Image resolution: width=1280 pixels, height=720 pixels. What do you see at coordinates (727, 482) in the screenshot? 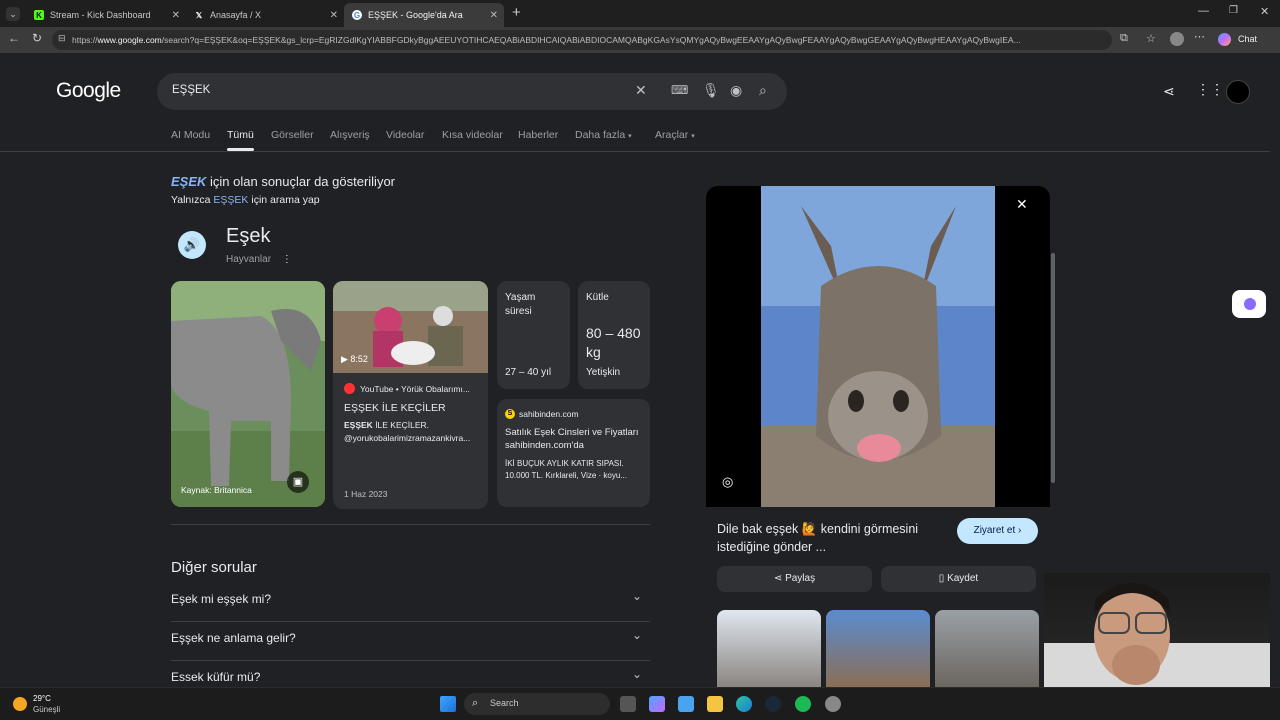
I see `lens-search-icon: ◎` at bounding box center [727, 482].